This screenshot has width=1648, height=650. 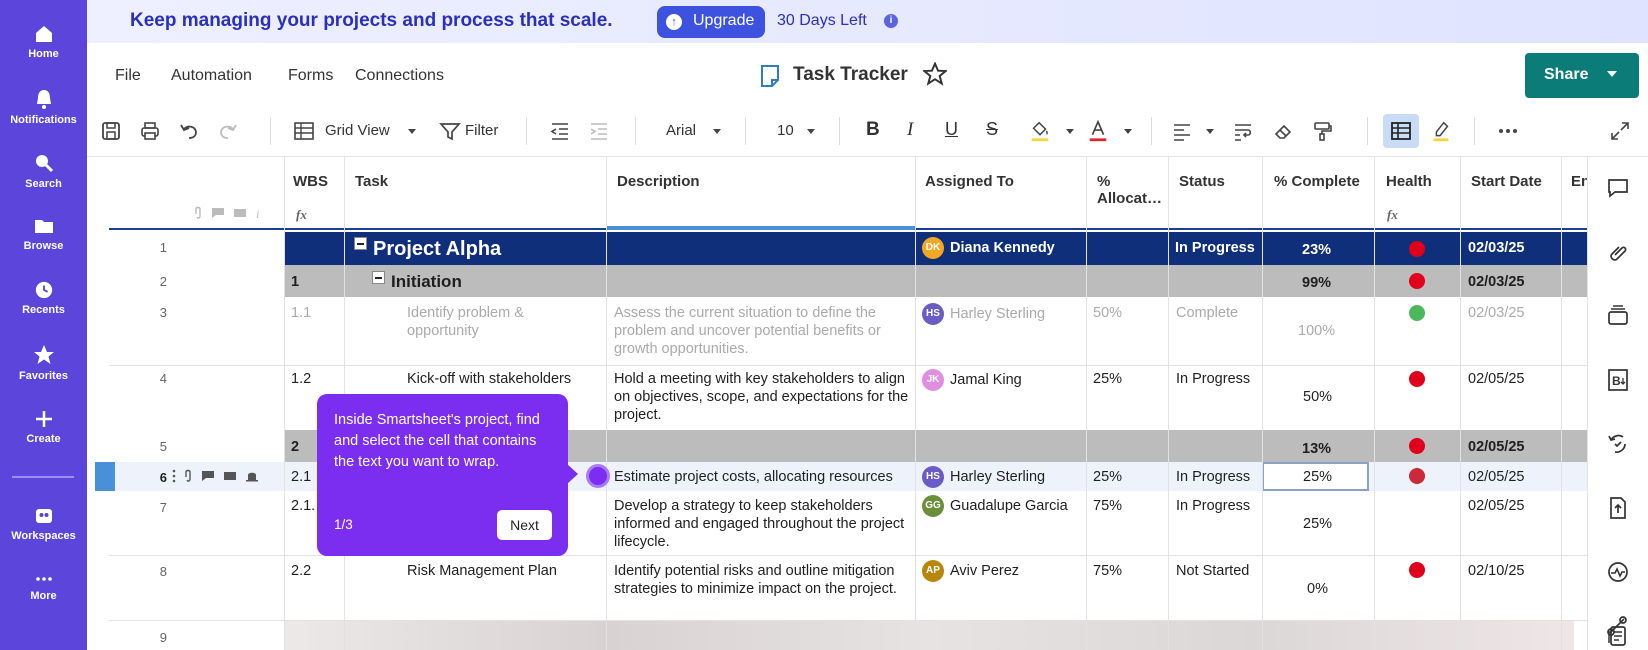 I want to click on task-cell: Initiation, so click(x=426, y=281).